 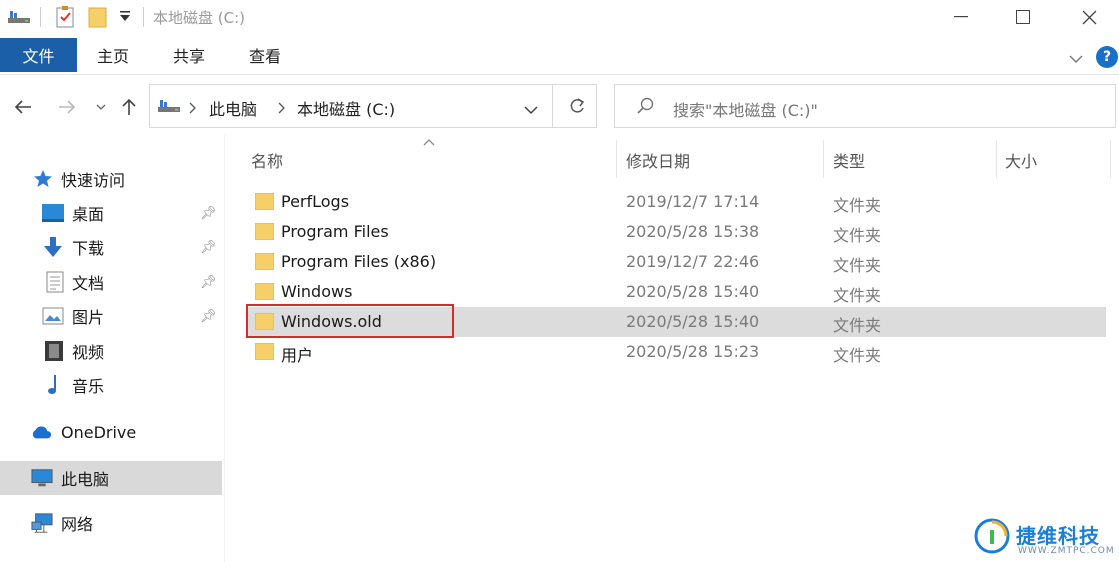 What do you see at coordinates (1058, 536) in the screenshot?
I see `watermark-brand: 捷维科技` at bounding box center [1058, 536].